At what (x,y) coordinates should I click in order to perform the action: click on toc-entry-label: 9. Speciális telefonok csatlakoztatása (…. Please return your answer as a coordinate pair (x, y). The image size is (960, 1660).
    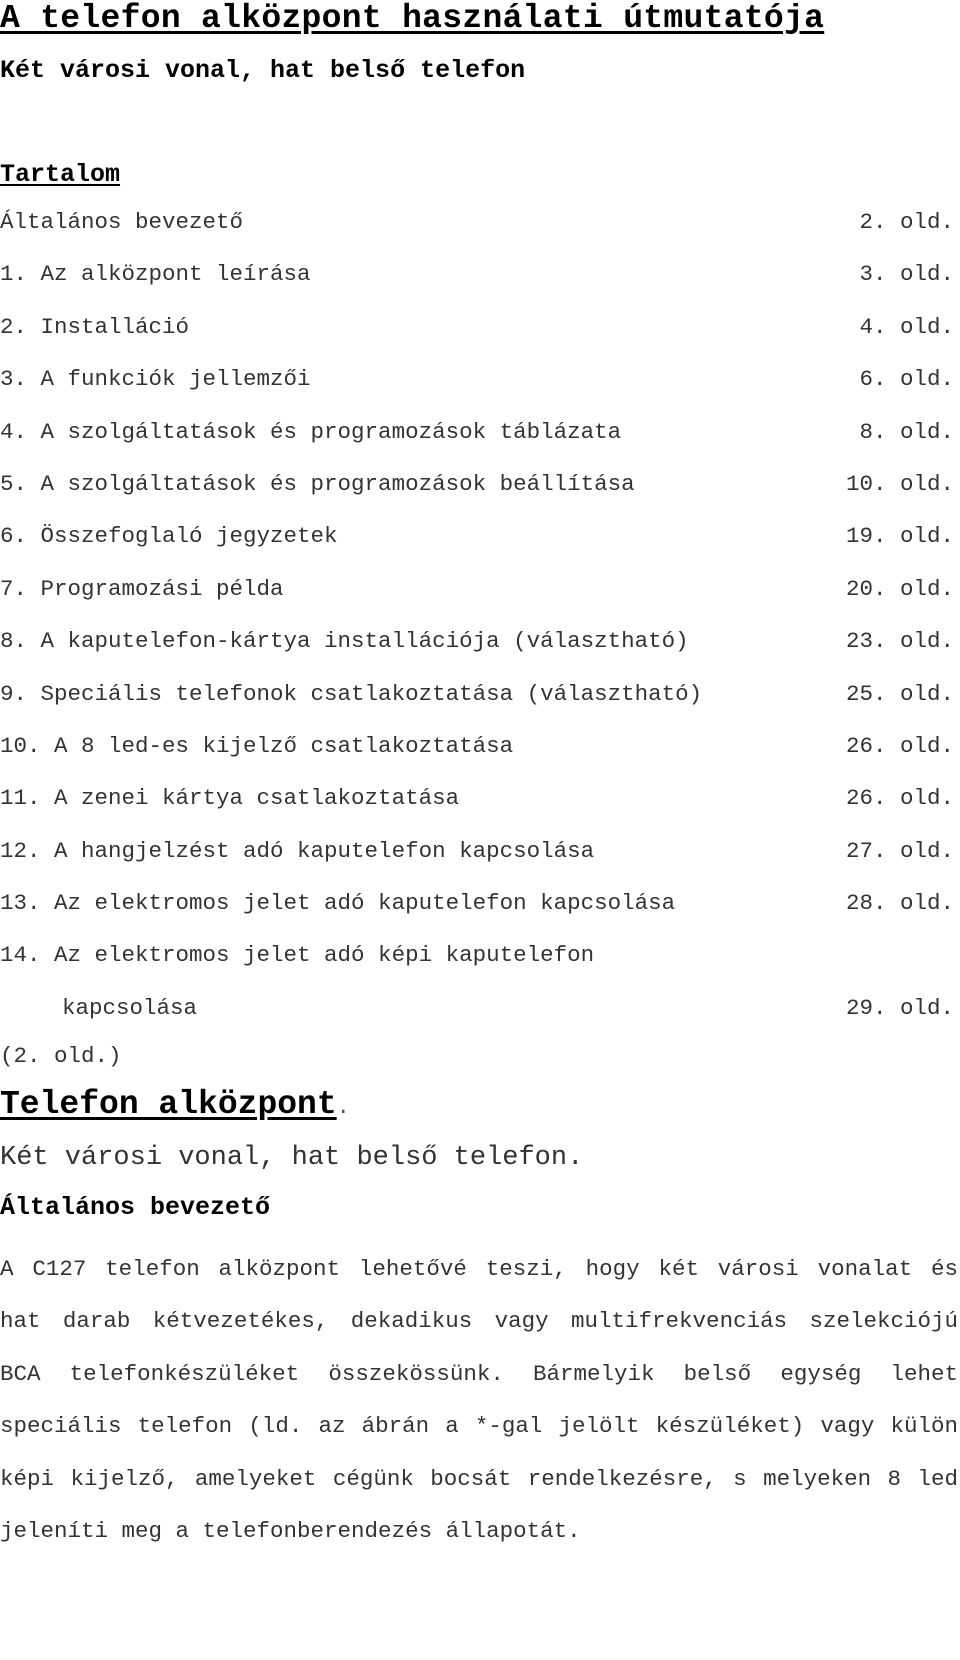
    Looking at the image, I should click on (351, 693).